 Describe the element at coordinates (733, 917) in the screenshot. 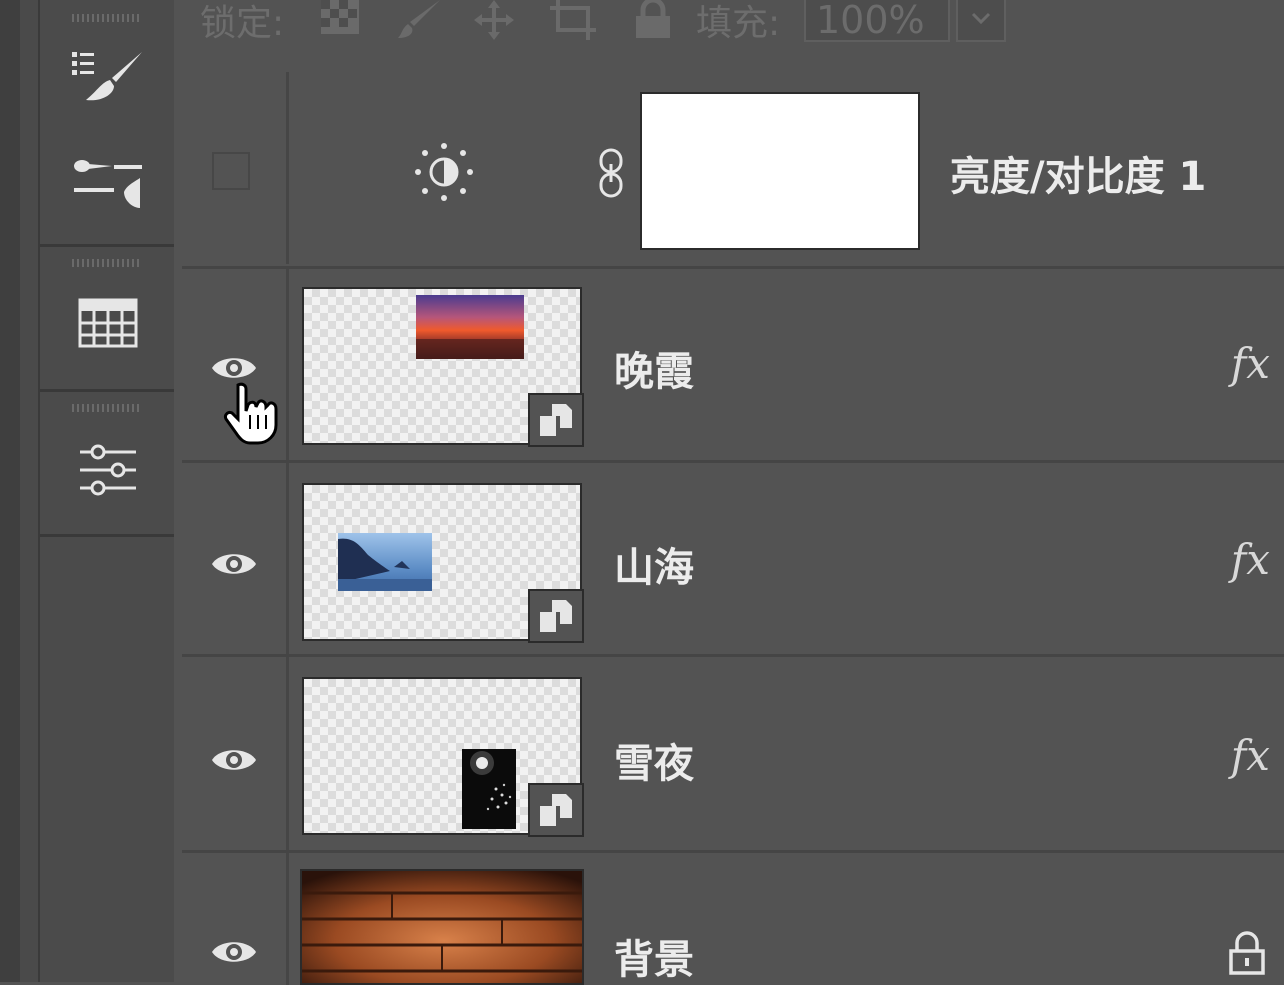

I see `layer-row-background: 背景` at that location.